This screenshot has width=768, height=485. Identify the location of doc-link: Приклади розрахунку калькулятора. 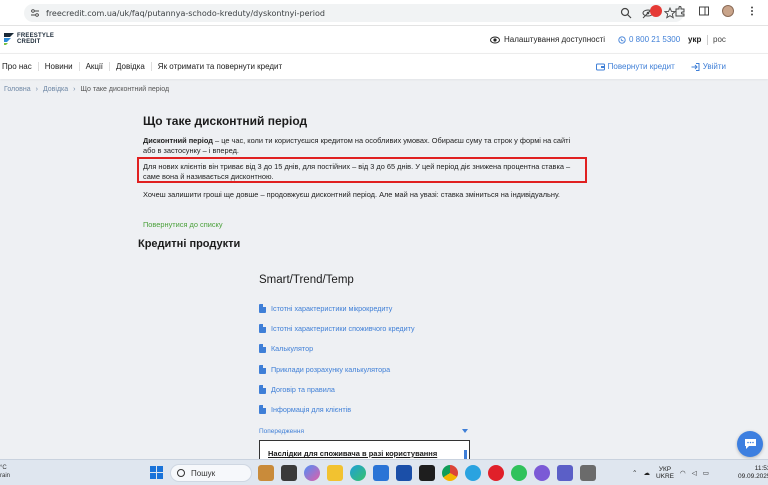
(337, 369).